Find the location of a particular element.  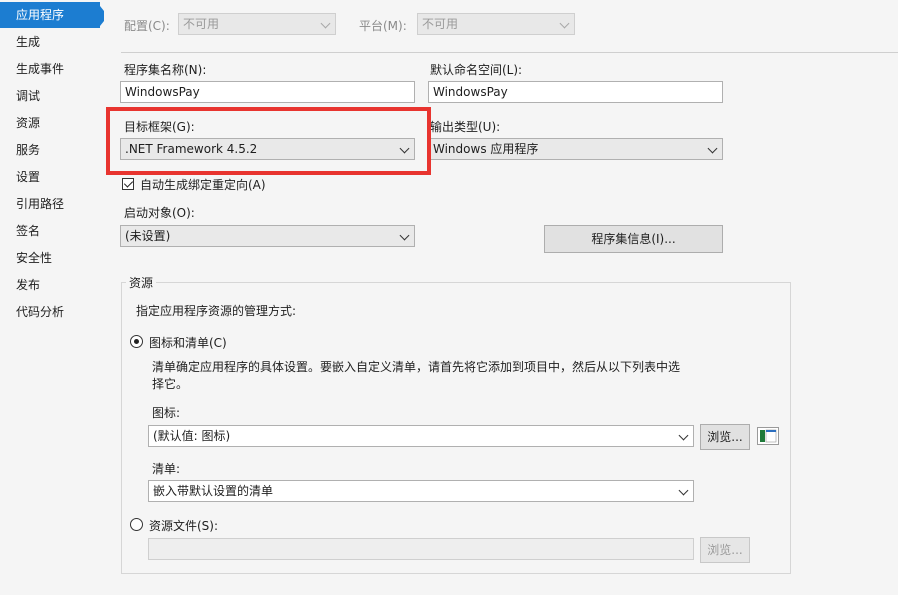

auto-binding-checkbox is located at coordinates (128, 184).